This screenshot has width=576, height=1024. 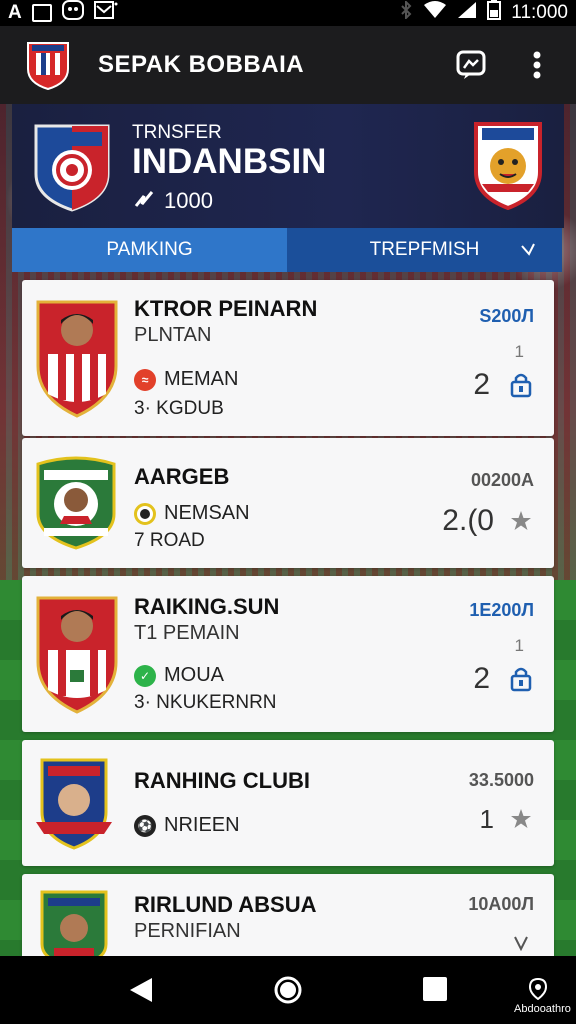 I want to click on banner-stat-value: 1000, so click(x=188, y=200).